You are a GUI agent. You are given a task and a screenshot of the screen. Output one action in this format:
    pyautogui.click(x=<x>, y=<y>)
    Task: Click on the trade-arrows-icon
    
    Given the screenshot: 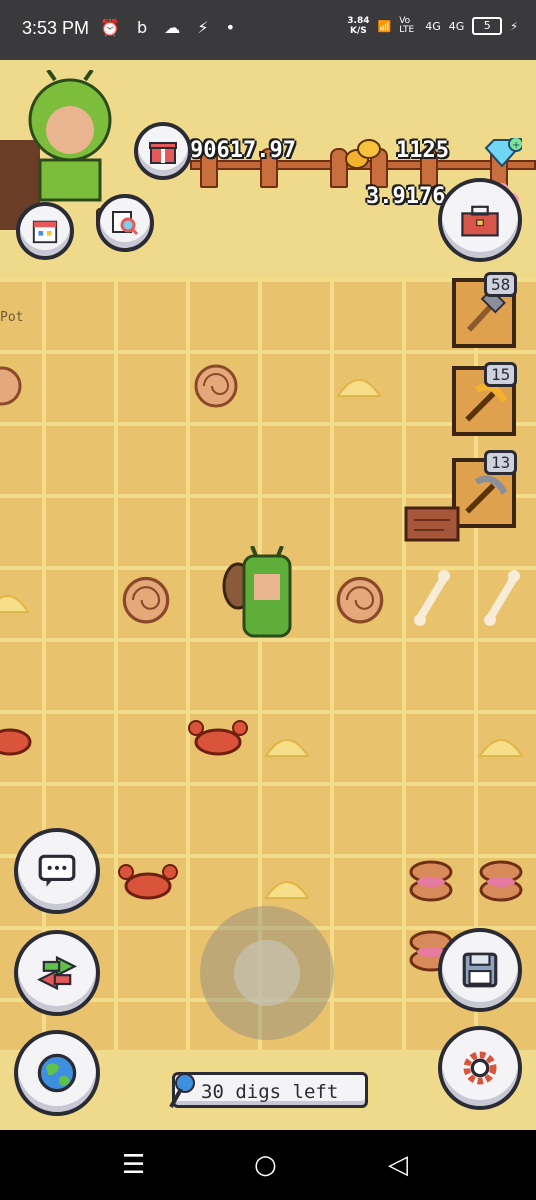 What is the action you would take?
    pyautogui.click(x=57, y=973)
    